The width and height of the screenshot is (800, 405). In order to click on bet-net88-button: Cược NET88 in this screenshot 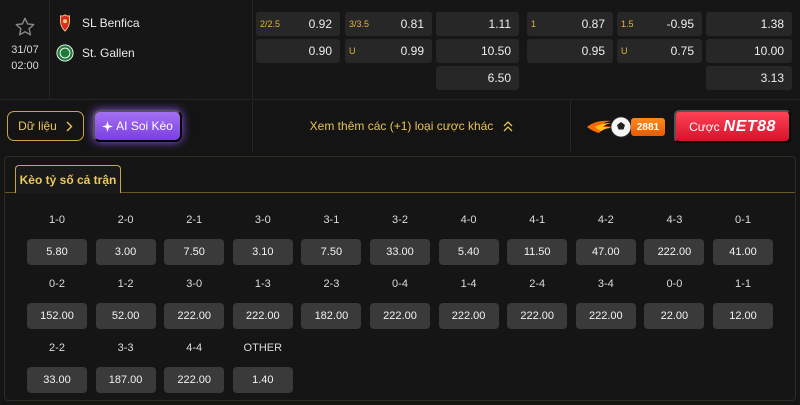, I will do `click(732, 126)`.